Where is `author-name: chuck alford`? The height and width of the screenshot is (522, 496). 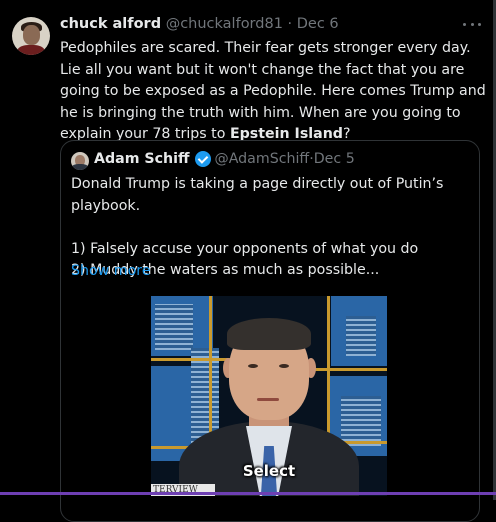 author-name: chuck alford is located at coordinates (110, 24).